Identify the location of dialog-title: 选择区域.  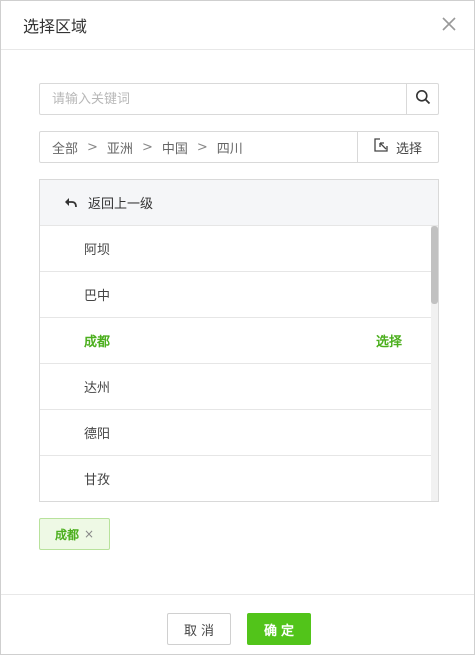
(55, 26).